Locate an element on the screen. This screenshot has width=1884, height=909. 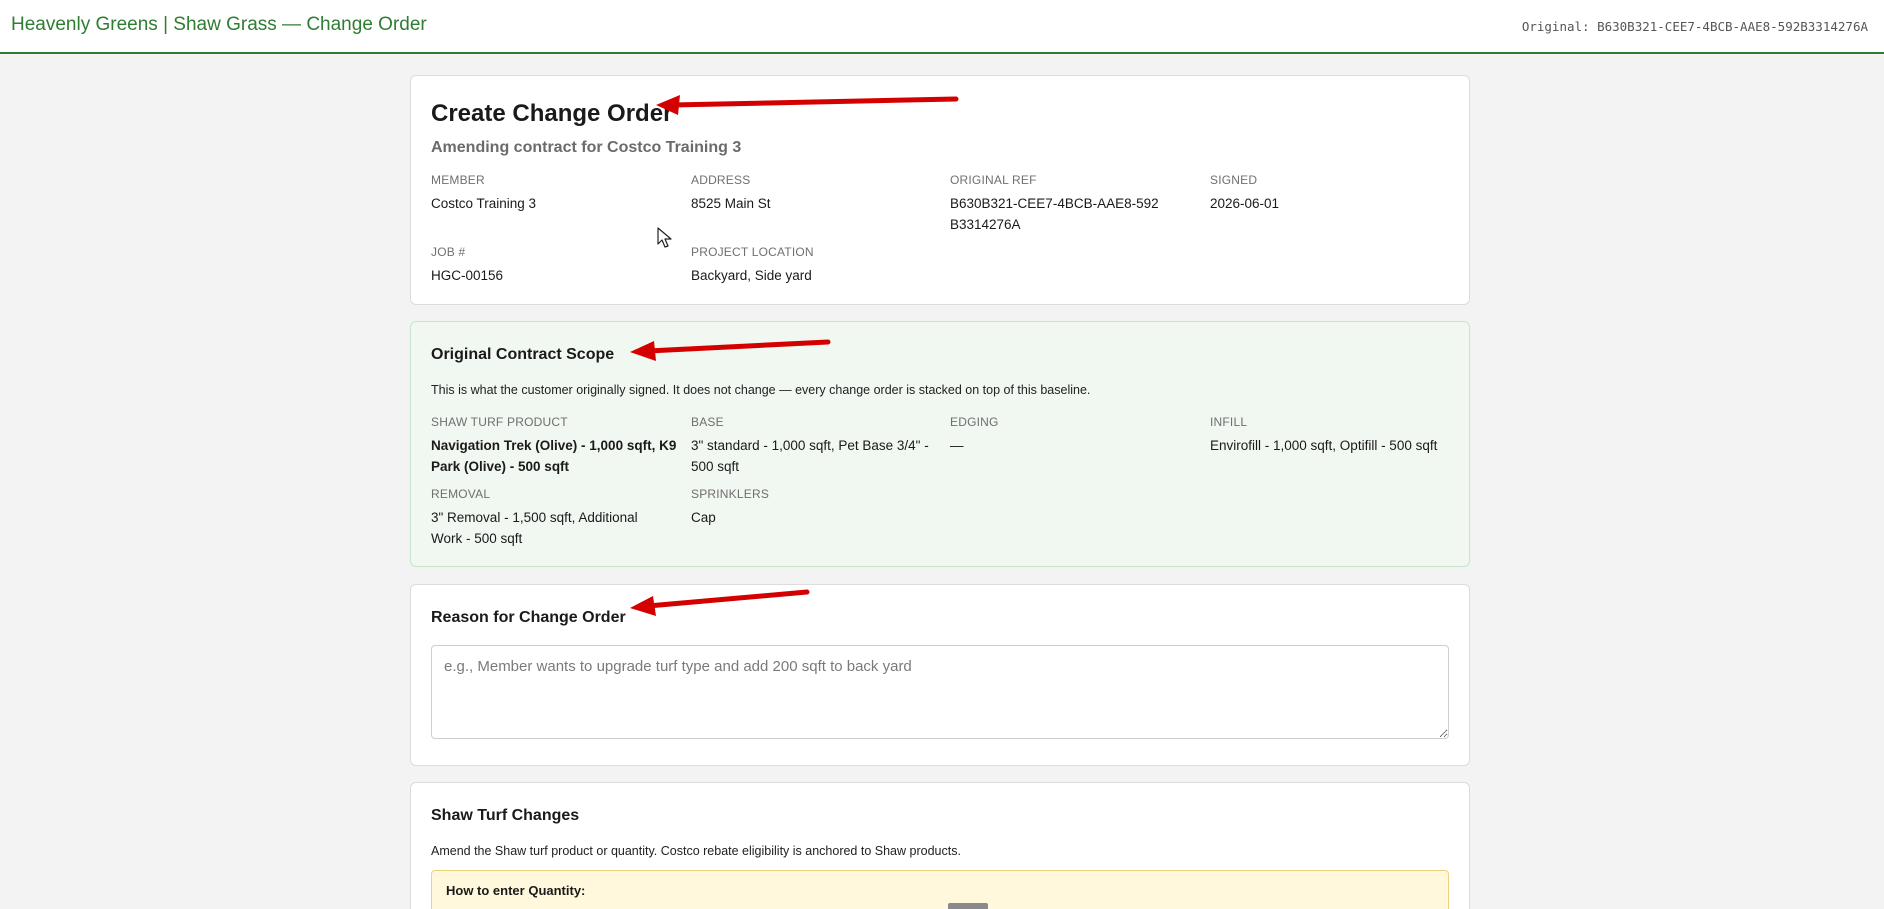
field-label: PROJECT LOCATION is located at coordinates (752, 252).